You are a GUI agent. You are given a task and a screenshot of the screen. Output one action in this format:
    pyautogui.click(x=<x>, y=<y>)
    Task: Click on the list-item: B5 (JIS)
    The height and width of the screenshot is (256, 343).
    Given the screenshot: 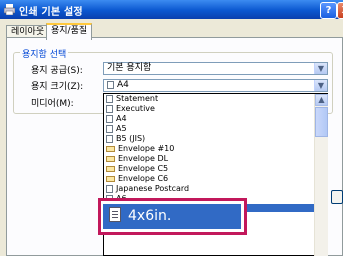 What is the action you would take?
    pyautogui.click(x=125, y=138)
    